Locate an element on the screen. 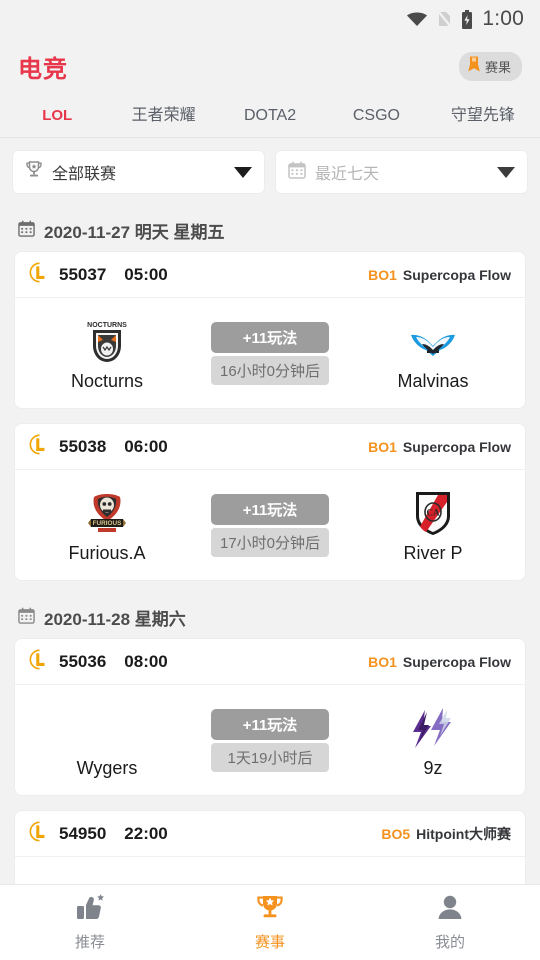 This screenshot has width=540, height=960. away-team: CA River P is located at coordinates (433, 525).